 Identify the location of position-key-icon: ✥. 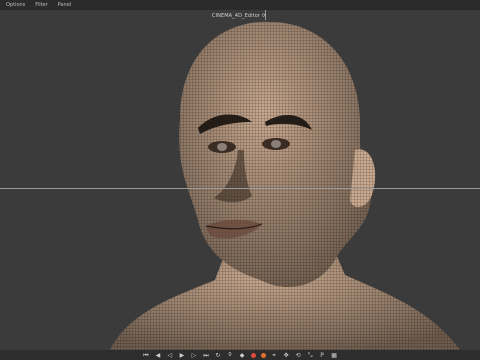
(286, 355).